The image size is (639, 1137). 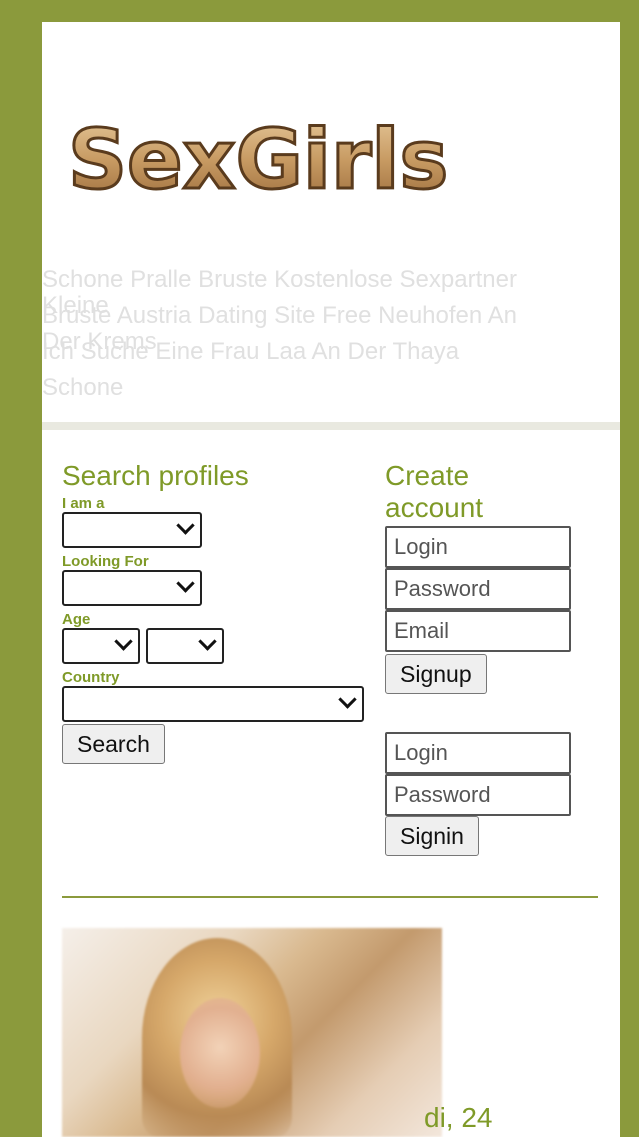 I want to click on page-frame-top, so click(x=319, y=4).